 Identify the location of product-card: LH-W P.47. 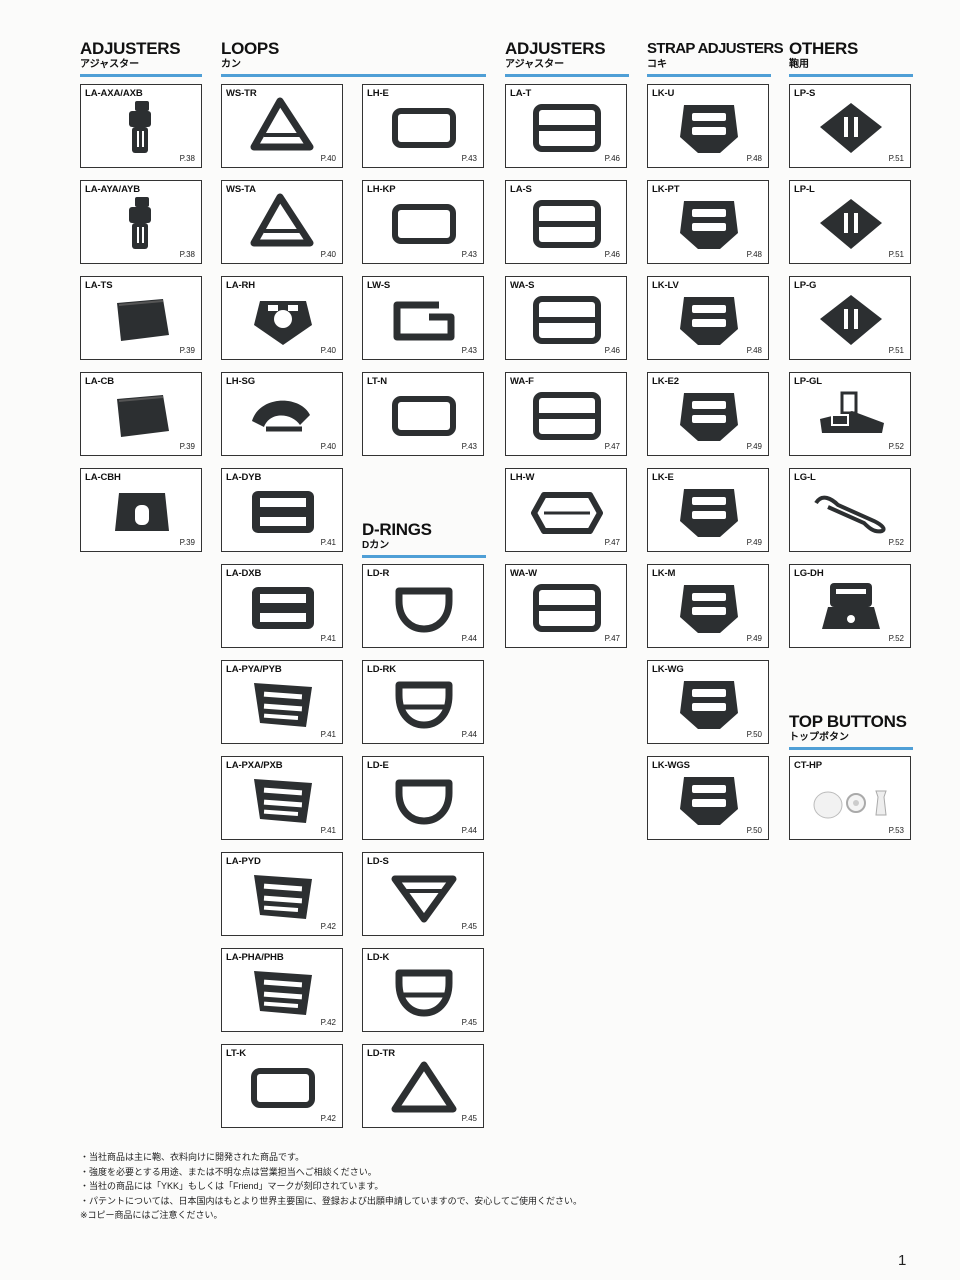
(566, 510).